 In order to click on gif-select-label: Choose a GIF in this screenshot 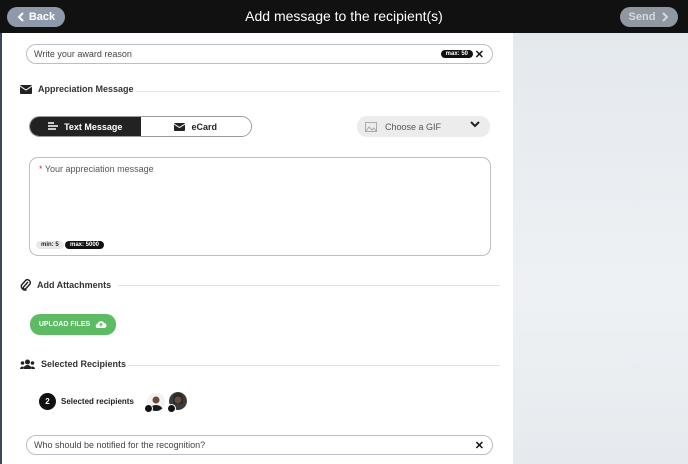, I will do `click(413, 126)`.